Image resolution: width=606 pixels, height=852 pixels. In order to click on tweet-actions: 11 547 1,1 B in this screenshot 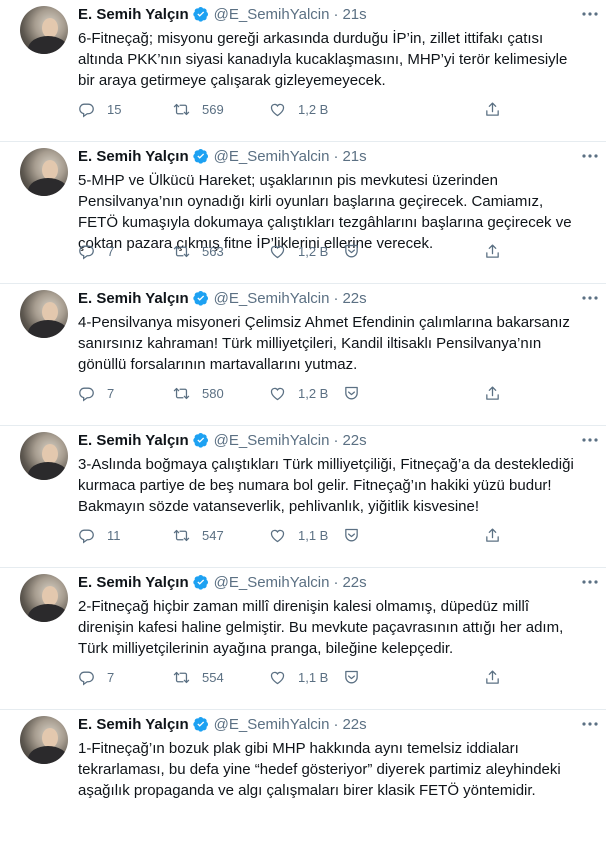, I will do `click(293, 535)`.